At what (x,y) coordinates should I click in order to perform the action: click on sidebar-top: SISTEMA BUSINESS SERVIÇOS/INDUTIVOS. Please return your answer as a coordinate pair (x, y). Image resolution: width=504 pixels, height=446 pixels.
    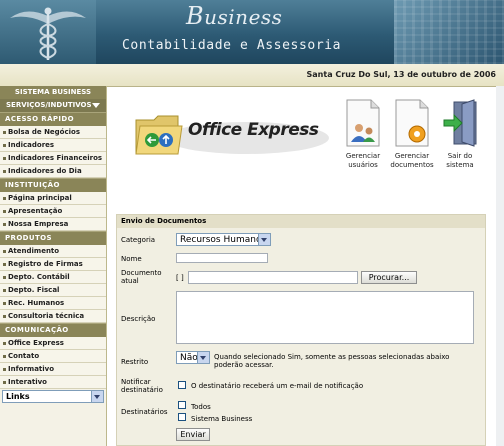
    Looking at the image, I should click on (53, 99).